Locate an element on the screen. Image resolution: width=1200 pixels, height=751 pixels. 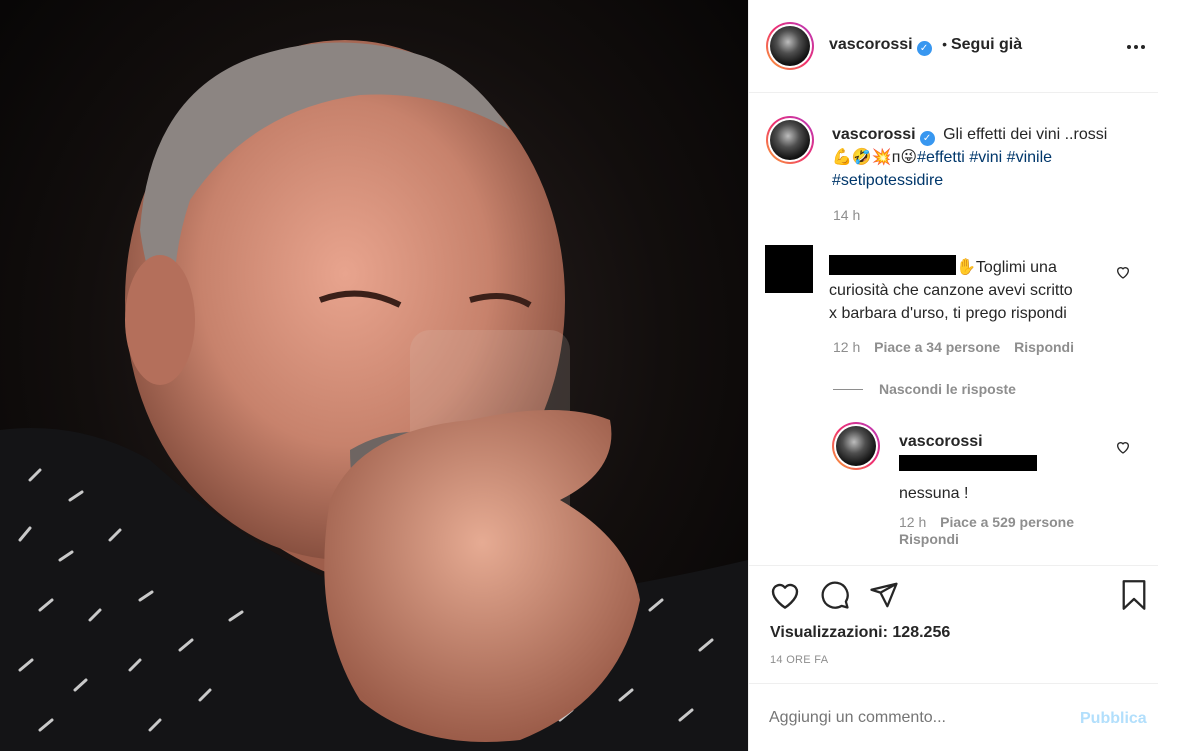
comment-reply-button: Rispondi is located at coordinates (1044, 347).